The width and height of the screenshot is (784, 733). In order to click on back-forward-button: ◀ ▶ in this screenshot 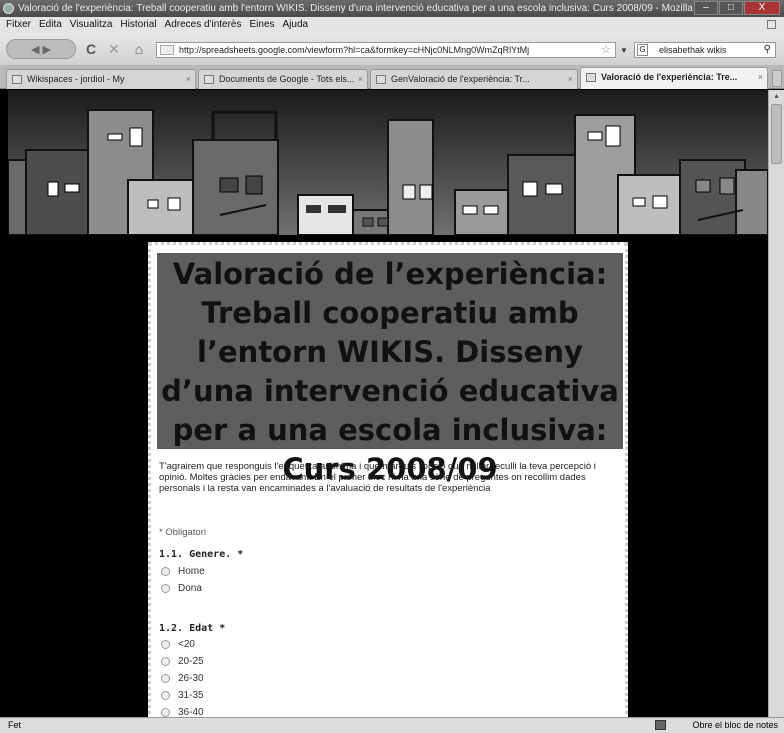, I will do `click(41, 49)`.